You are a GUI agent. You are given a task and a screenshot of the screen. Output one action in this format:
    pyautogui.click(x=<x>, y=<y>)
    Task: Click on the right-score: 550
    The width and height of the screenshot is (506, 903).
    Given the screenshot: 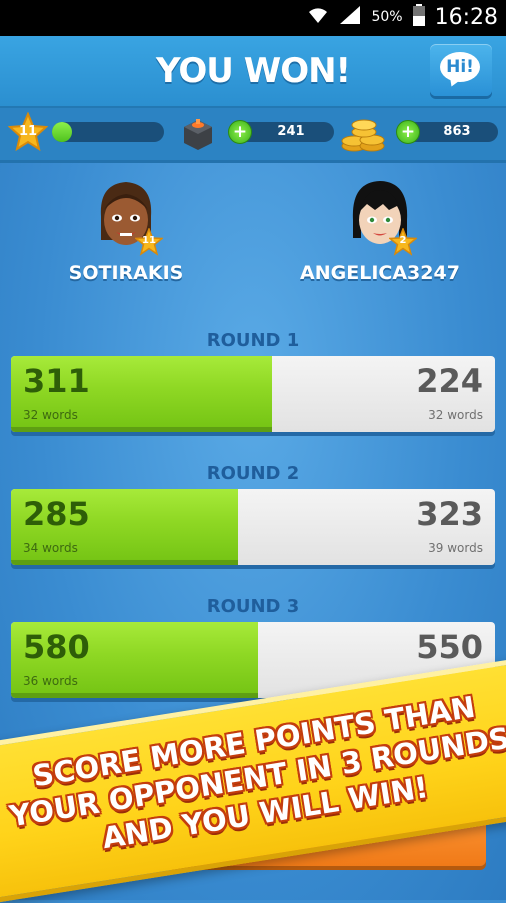 What is the action you would take?
    pyautogui.click(x=449, y=647)
    